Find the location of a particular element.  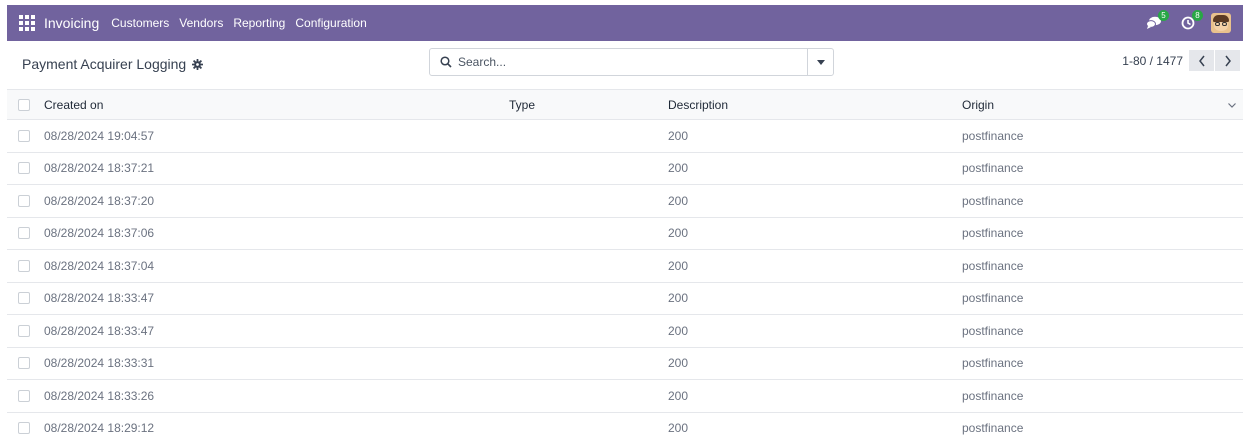

search-bar is located at coordinates (631, 62).